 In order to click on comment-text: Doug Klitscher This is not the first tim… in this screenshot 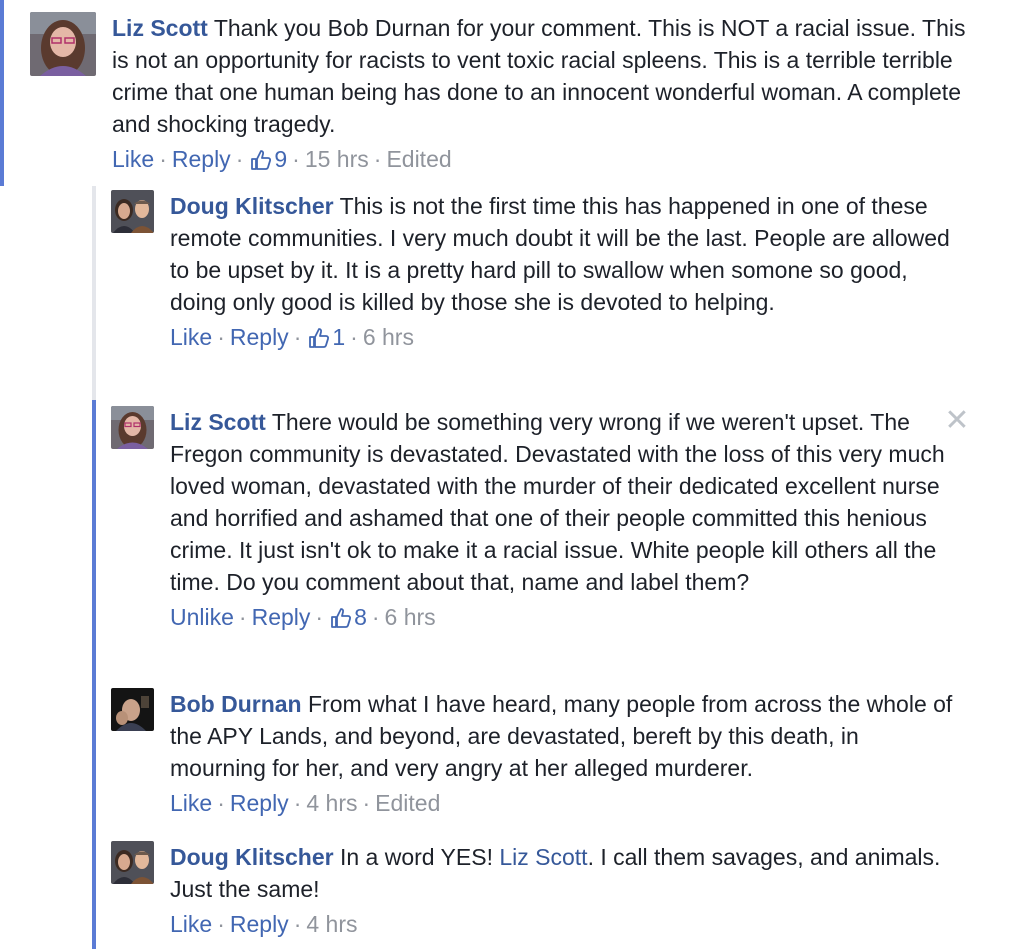, I will do `click(565, 254)`.